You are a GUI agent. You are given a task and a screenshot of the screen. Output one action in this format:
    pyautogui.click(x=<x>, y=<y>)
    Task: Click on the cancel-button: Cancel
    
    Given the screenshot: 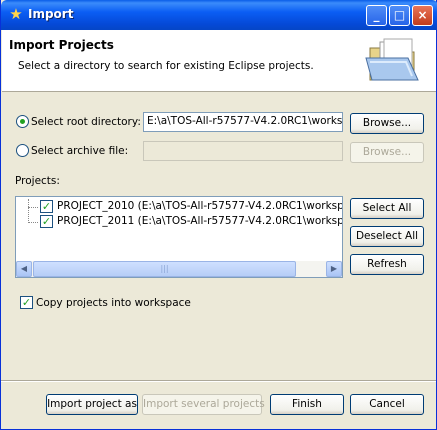 What is the action you would take?
    pyautogui.click(x=387, y=404)
    